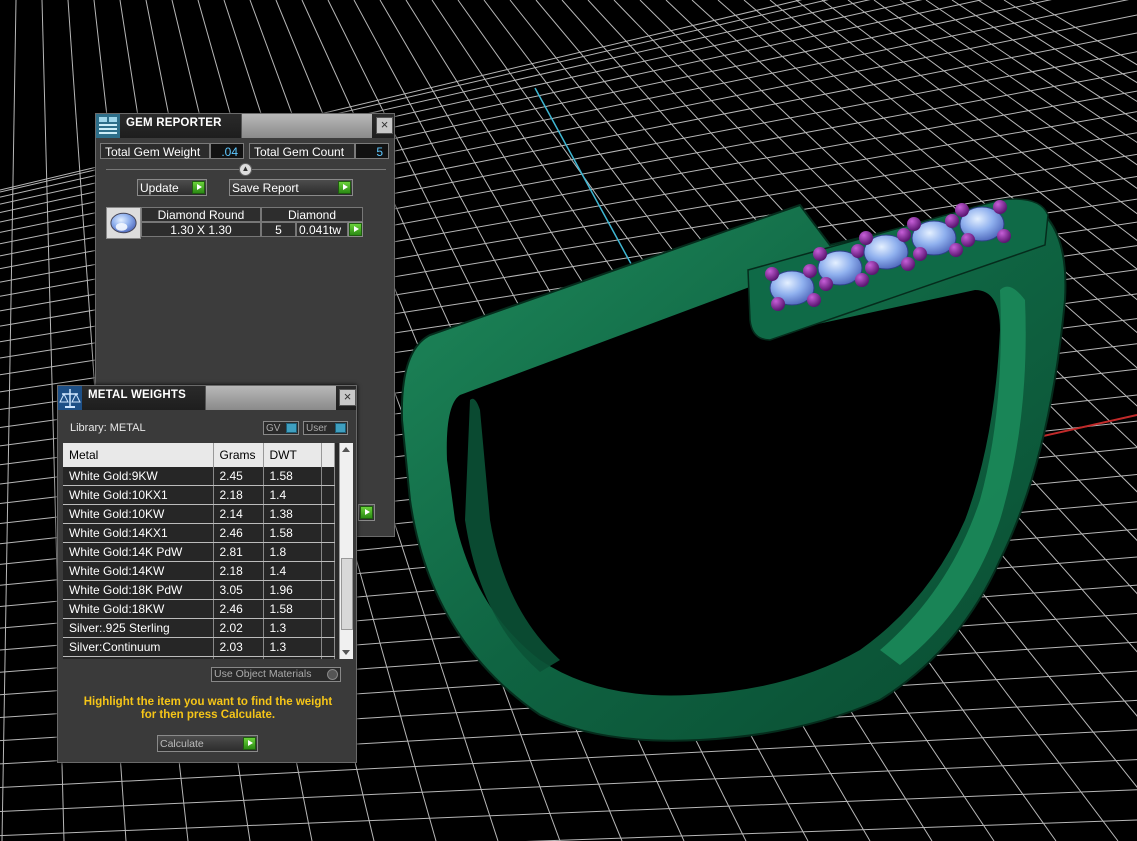 This screenshot has width=1137, height=841. What do you see at coordinates (317, 428) in the screenshot?
I see `user-toggle-label: User` at bounding box center [317, 428].